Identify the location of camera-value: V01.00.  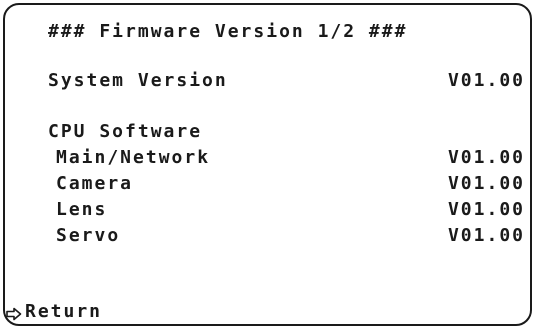
(486, 183).